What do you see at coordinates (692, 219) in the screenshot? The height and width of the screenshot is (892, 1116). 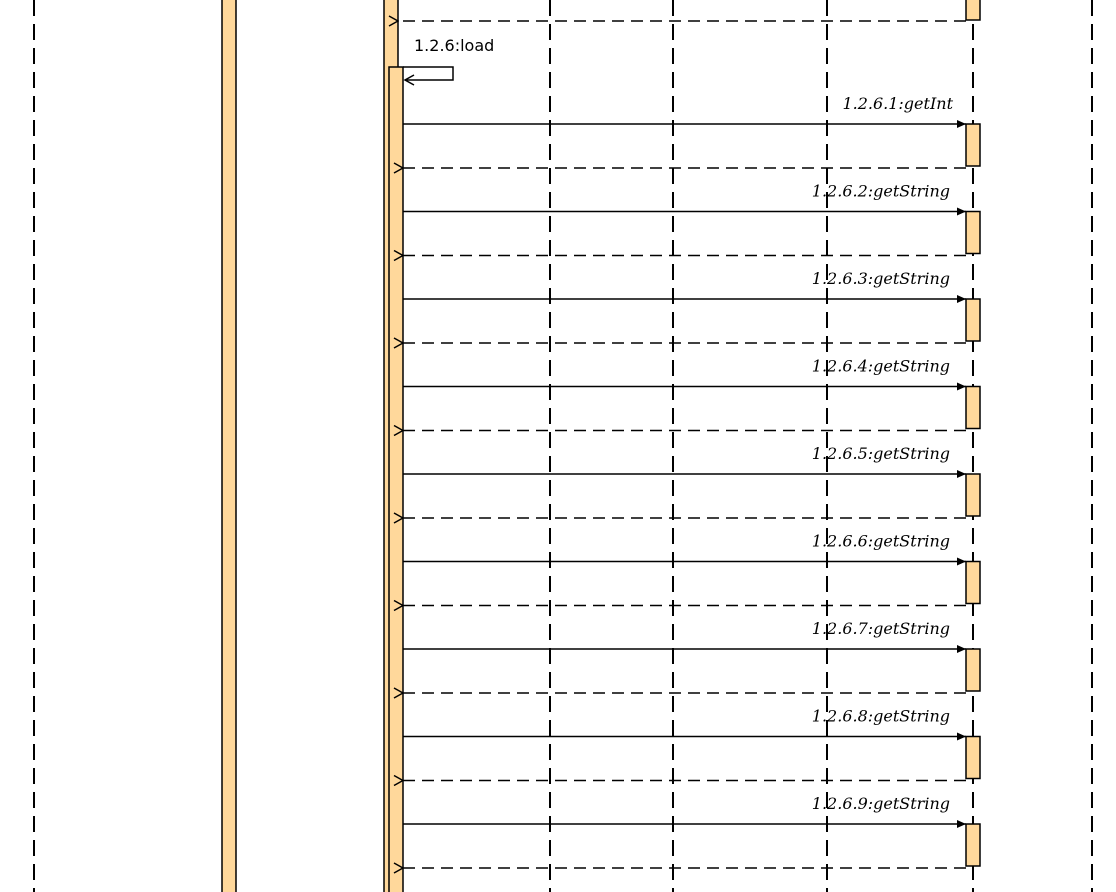 I see `message-pair: 1.2.6.2:getString` at bounding box center [692, 219].